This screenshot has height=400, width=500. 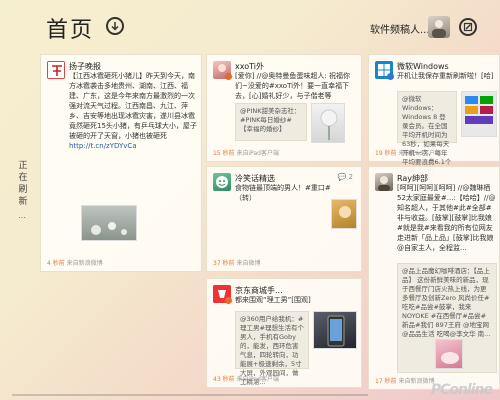 I want to click on compose-button, so click(x=468, y=27).